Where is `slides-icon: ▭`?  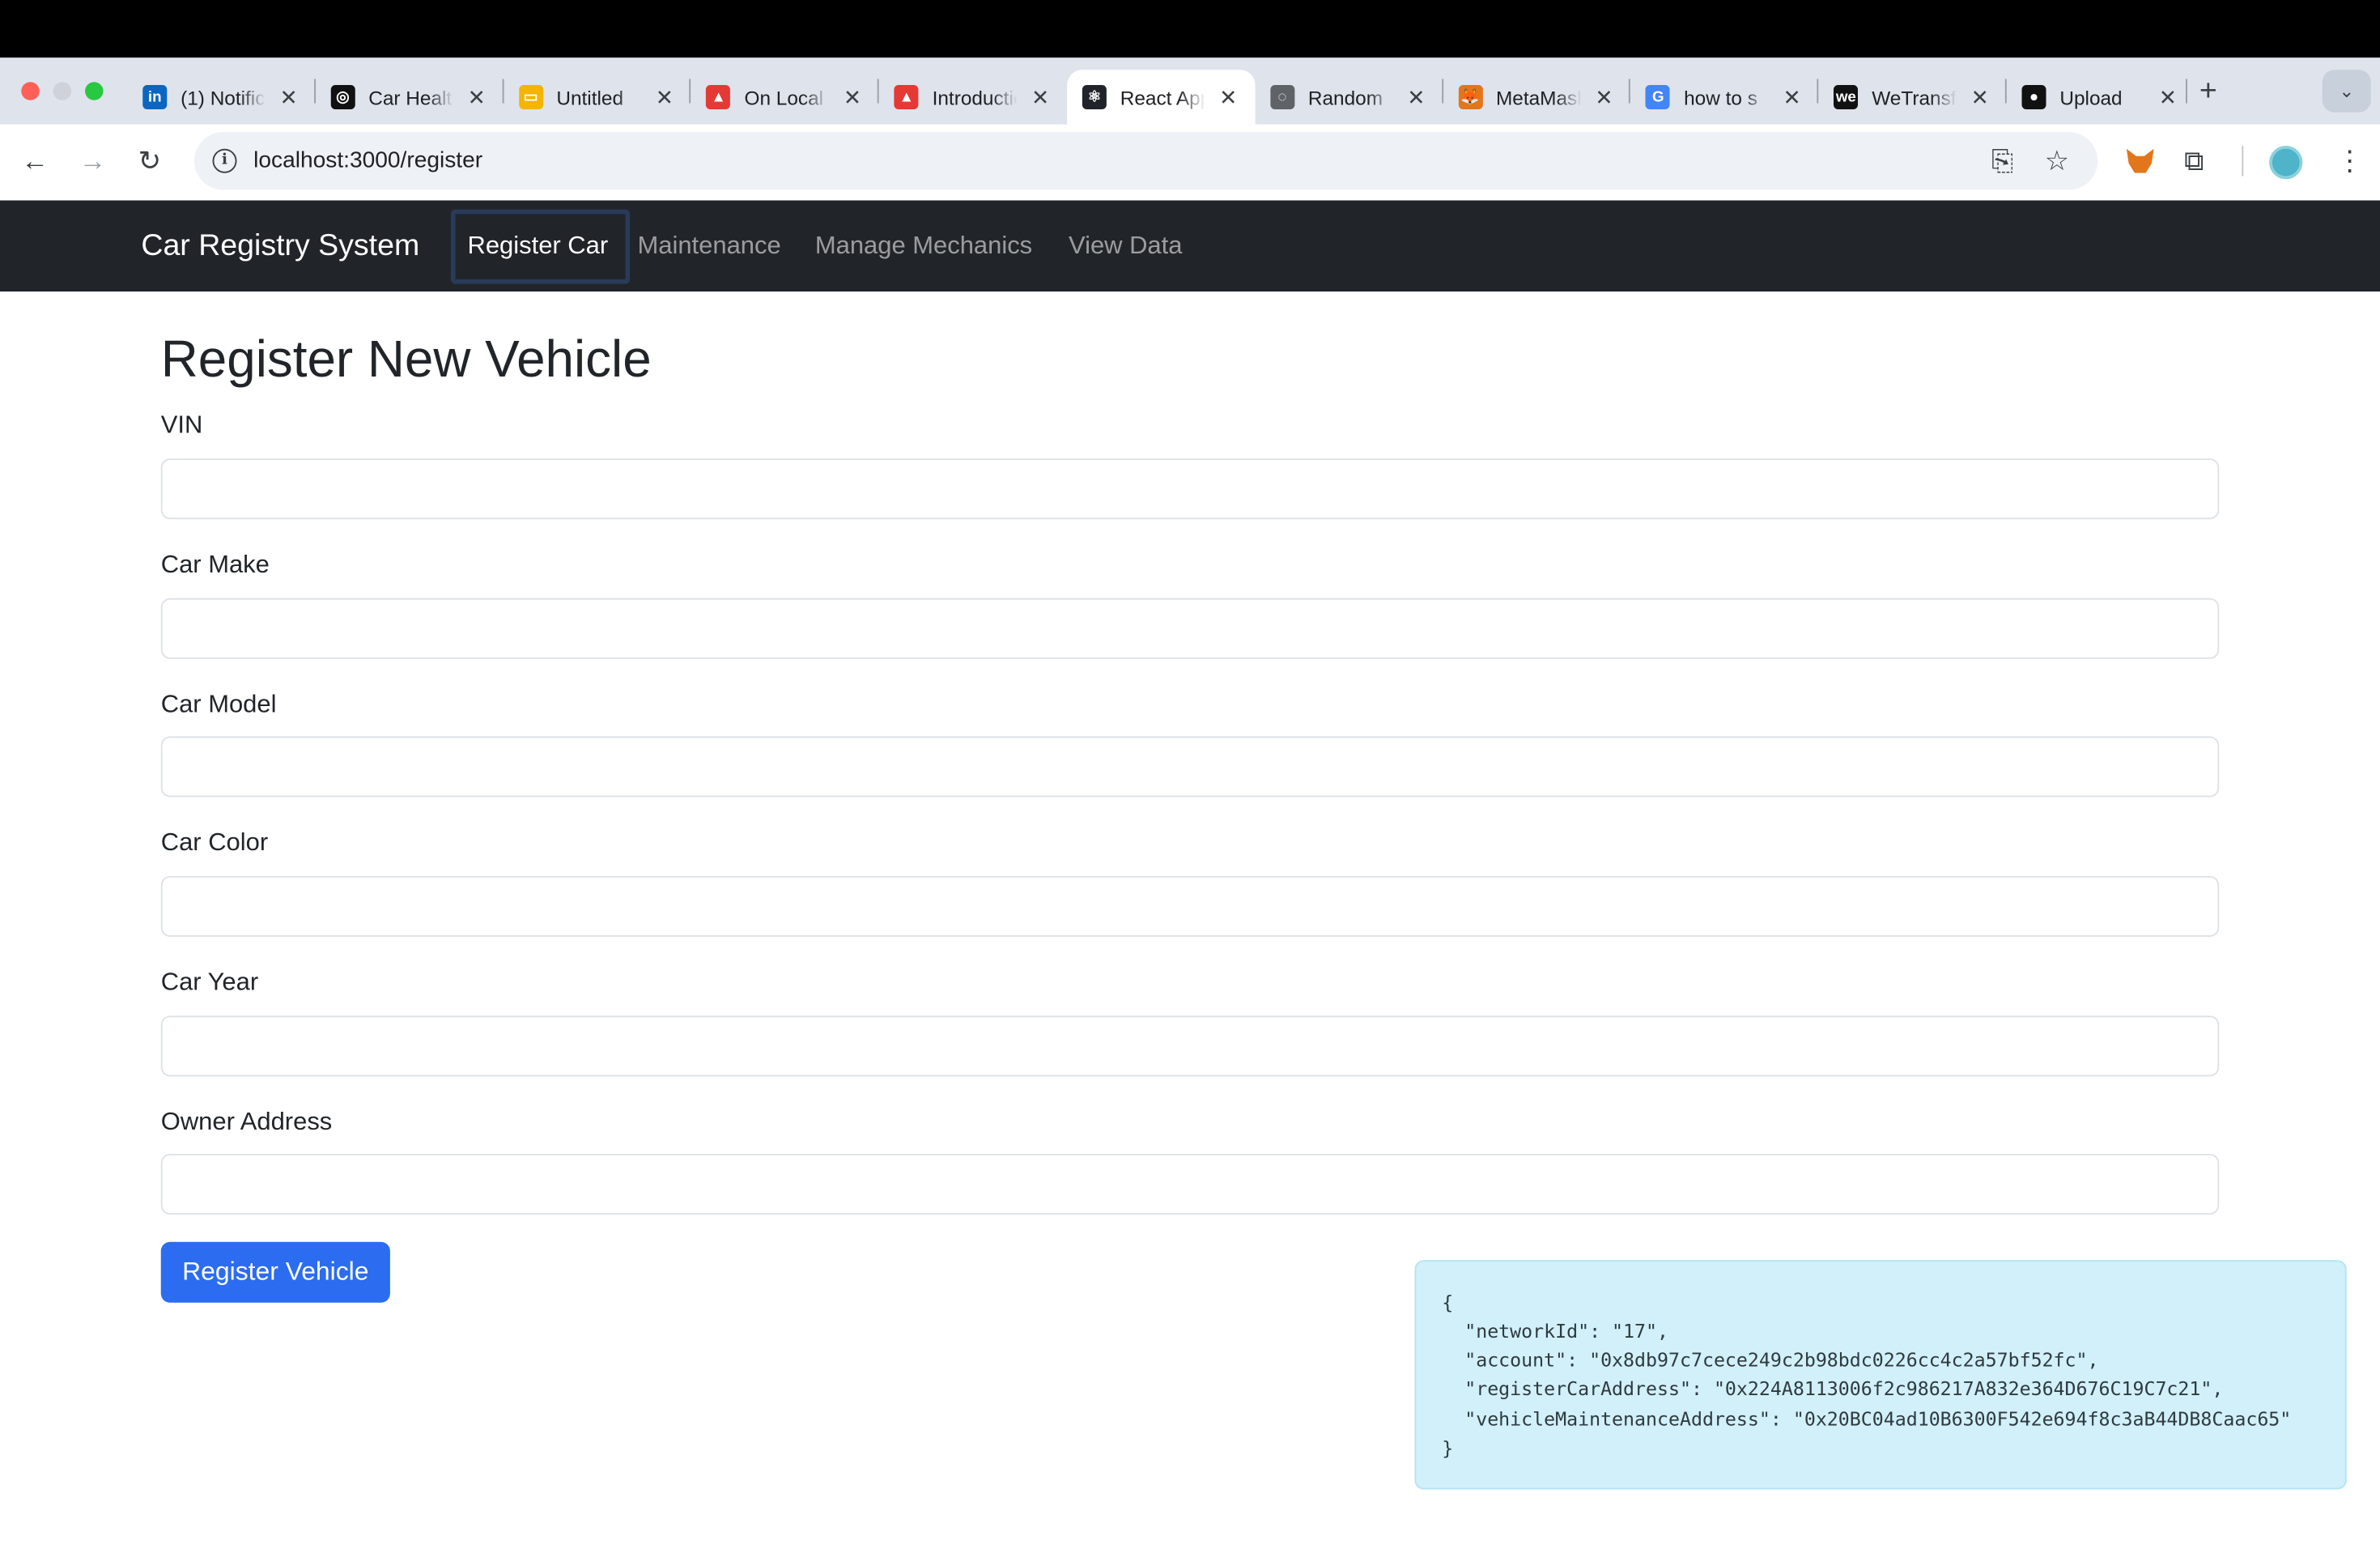
slides-icon: ▭ is located at coordinates (530, 97).